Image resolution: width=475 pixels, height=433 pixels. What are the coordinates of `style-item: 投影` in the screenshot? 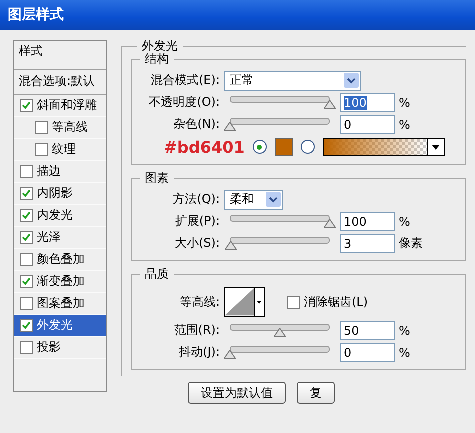 It's located at (60, 348).